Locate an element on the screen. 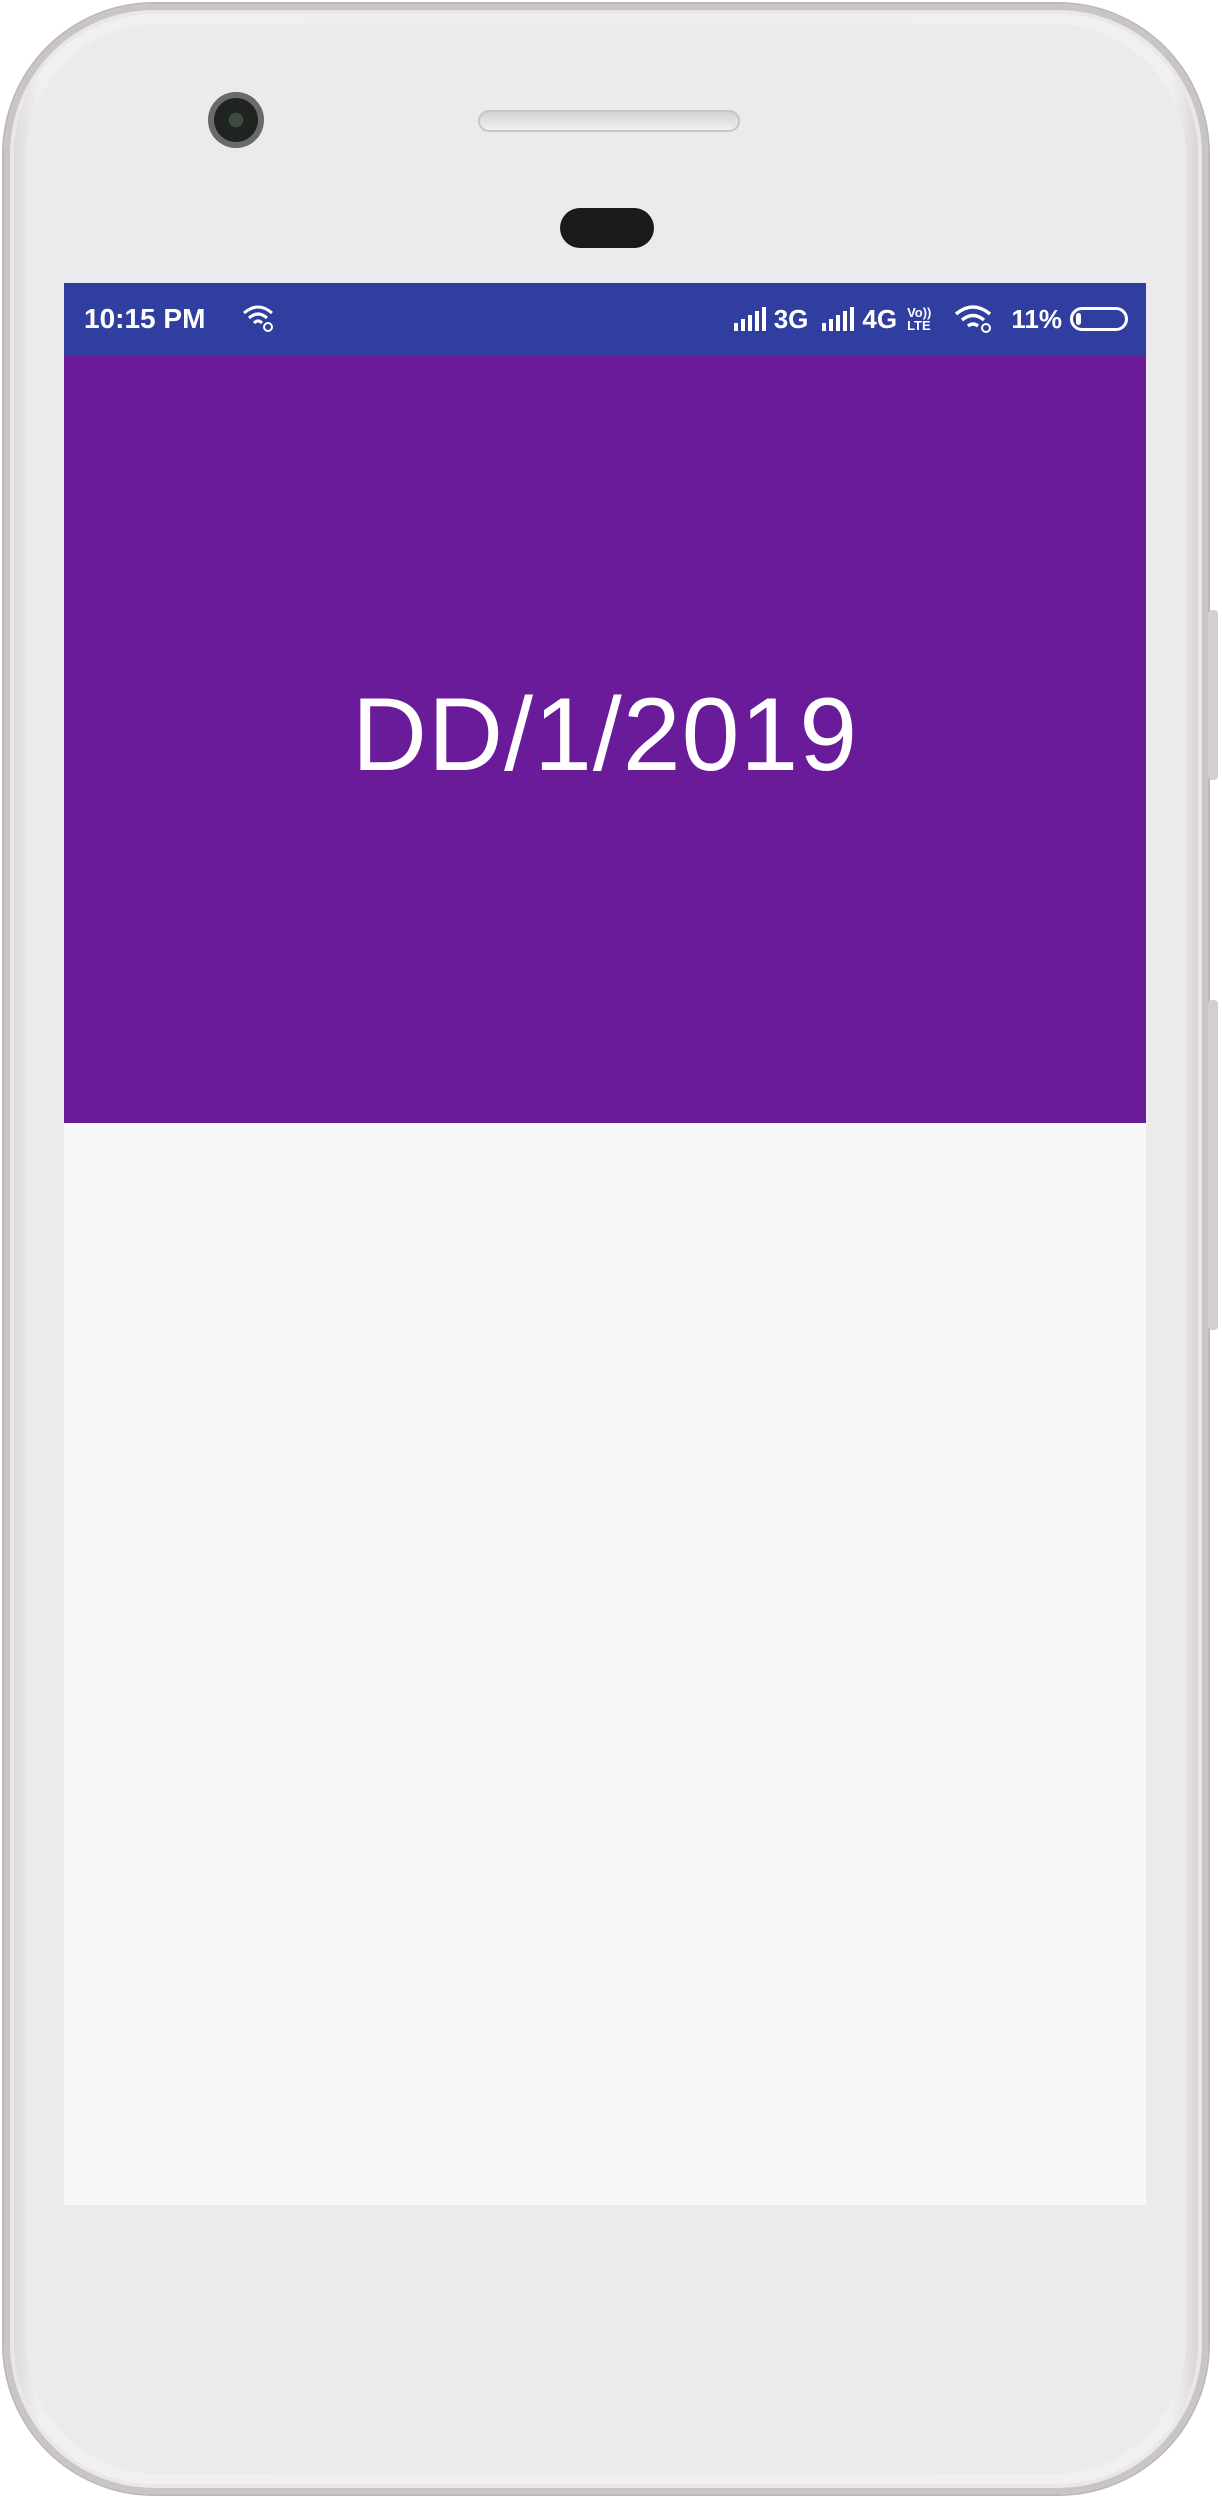 The height and width of the screenshot is (2498, 1222). network-type-1: 3G is located at coordinates (791, 318).